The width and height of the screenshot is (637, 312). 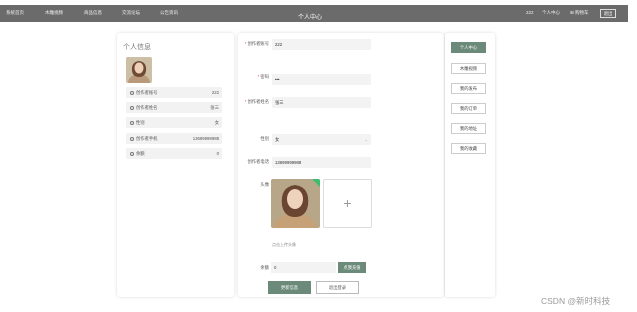 I want to click on profile-row-label: 性别, so click(x=140, y=122).